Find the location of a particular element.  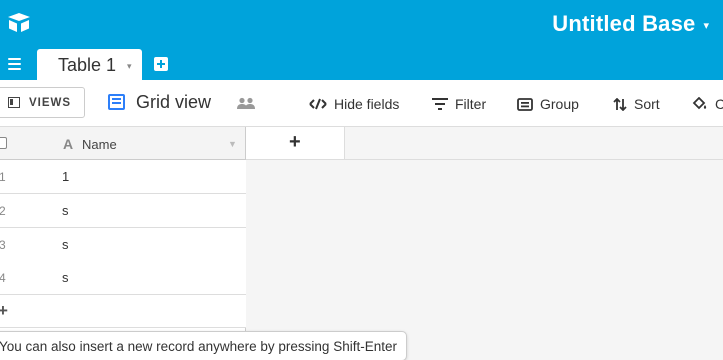

sidebar-toggle-icon is located at coordinates (14, 102).